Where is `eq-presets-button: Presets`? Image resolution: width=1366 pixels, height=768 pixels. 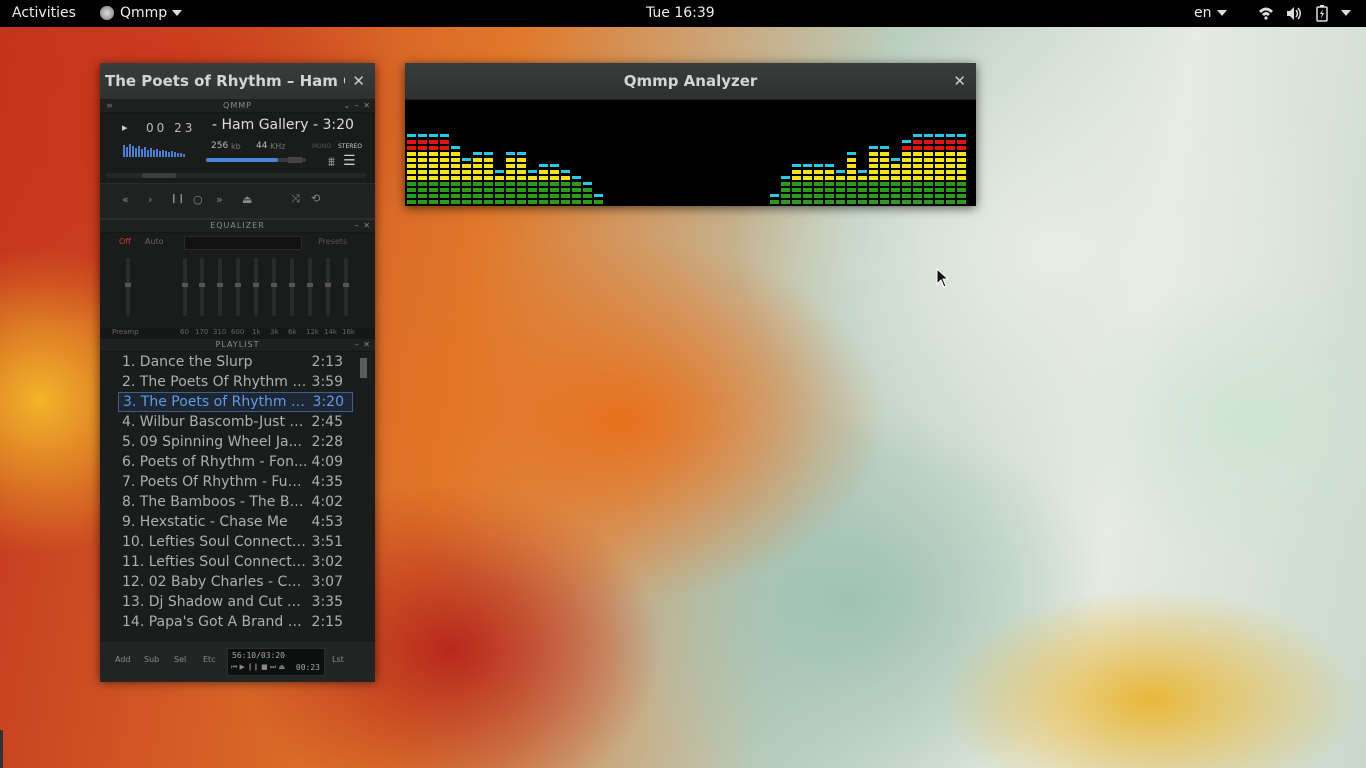 eq-presets-button: Presets is located at coordinates (332, 241).